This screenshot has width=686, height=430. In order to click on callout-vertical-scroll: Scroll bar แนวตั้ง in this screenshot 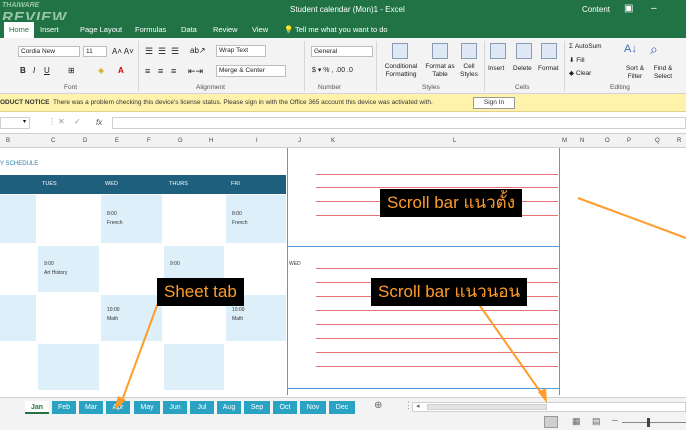, I will do `click(451, 203)`.